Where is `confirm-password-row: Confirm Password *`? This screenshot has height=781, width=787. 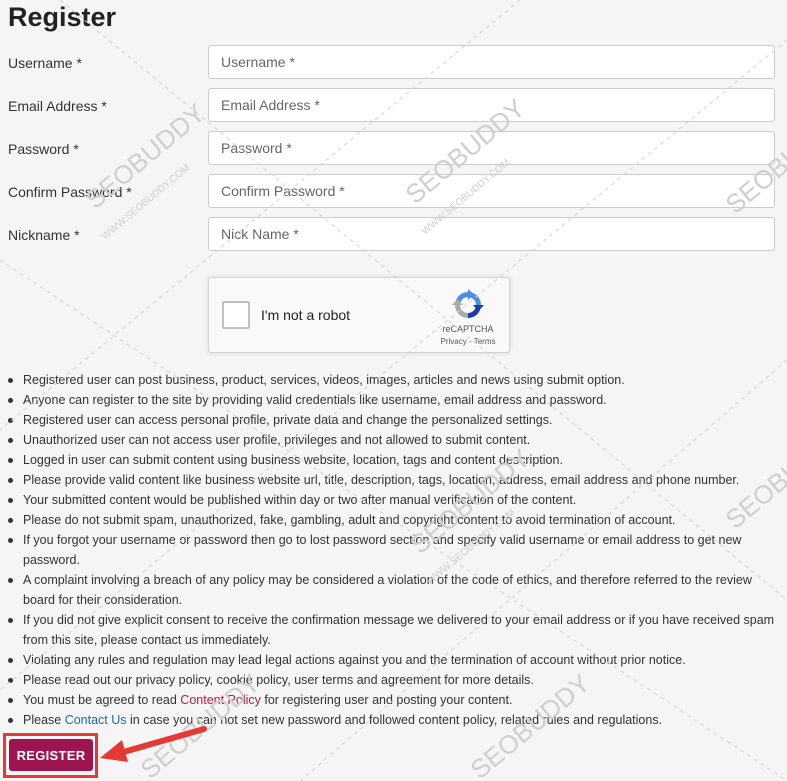 confirm-password-row: Confirm Password * is located at coordinates (393, 197).